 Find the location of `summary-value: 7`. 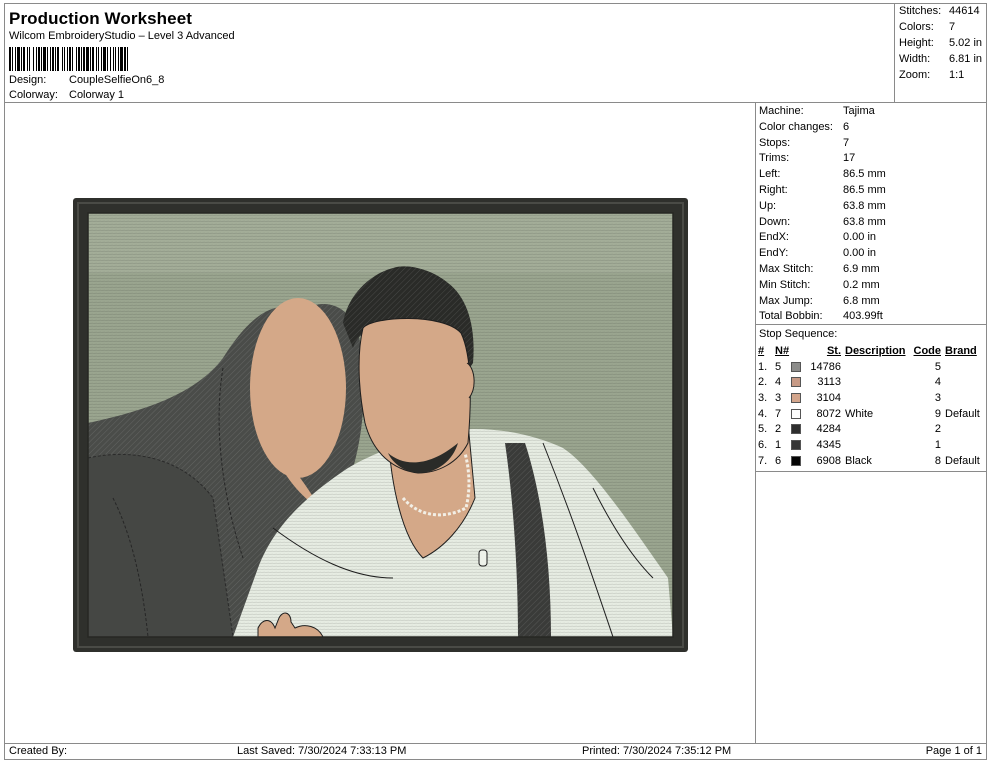

summary-value: 7 is located at coordinates (952, 27).